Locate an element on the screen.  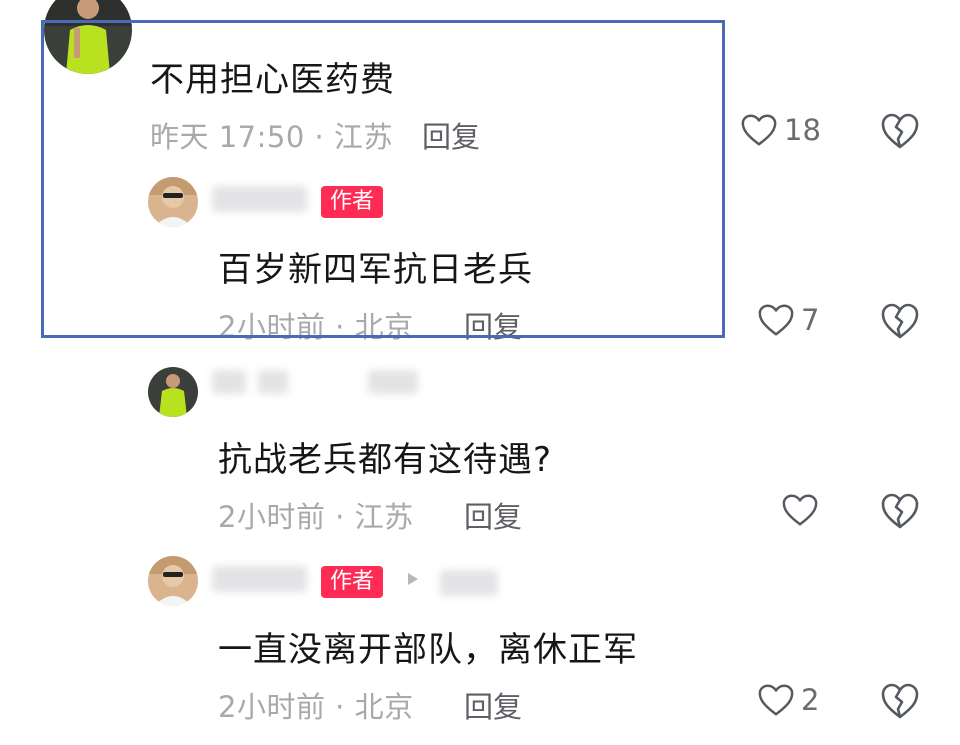
comment-text: 抗战老兵都有这待遇? is located at coordinates (385, 460).